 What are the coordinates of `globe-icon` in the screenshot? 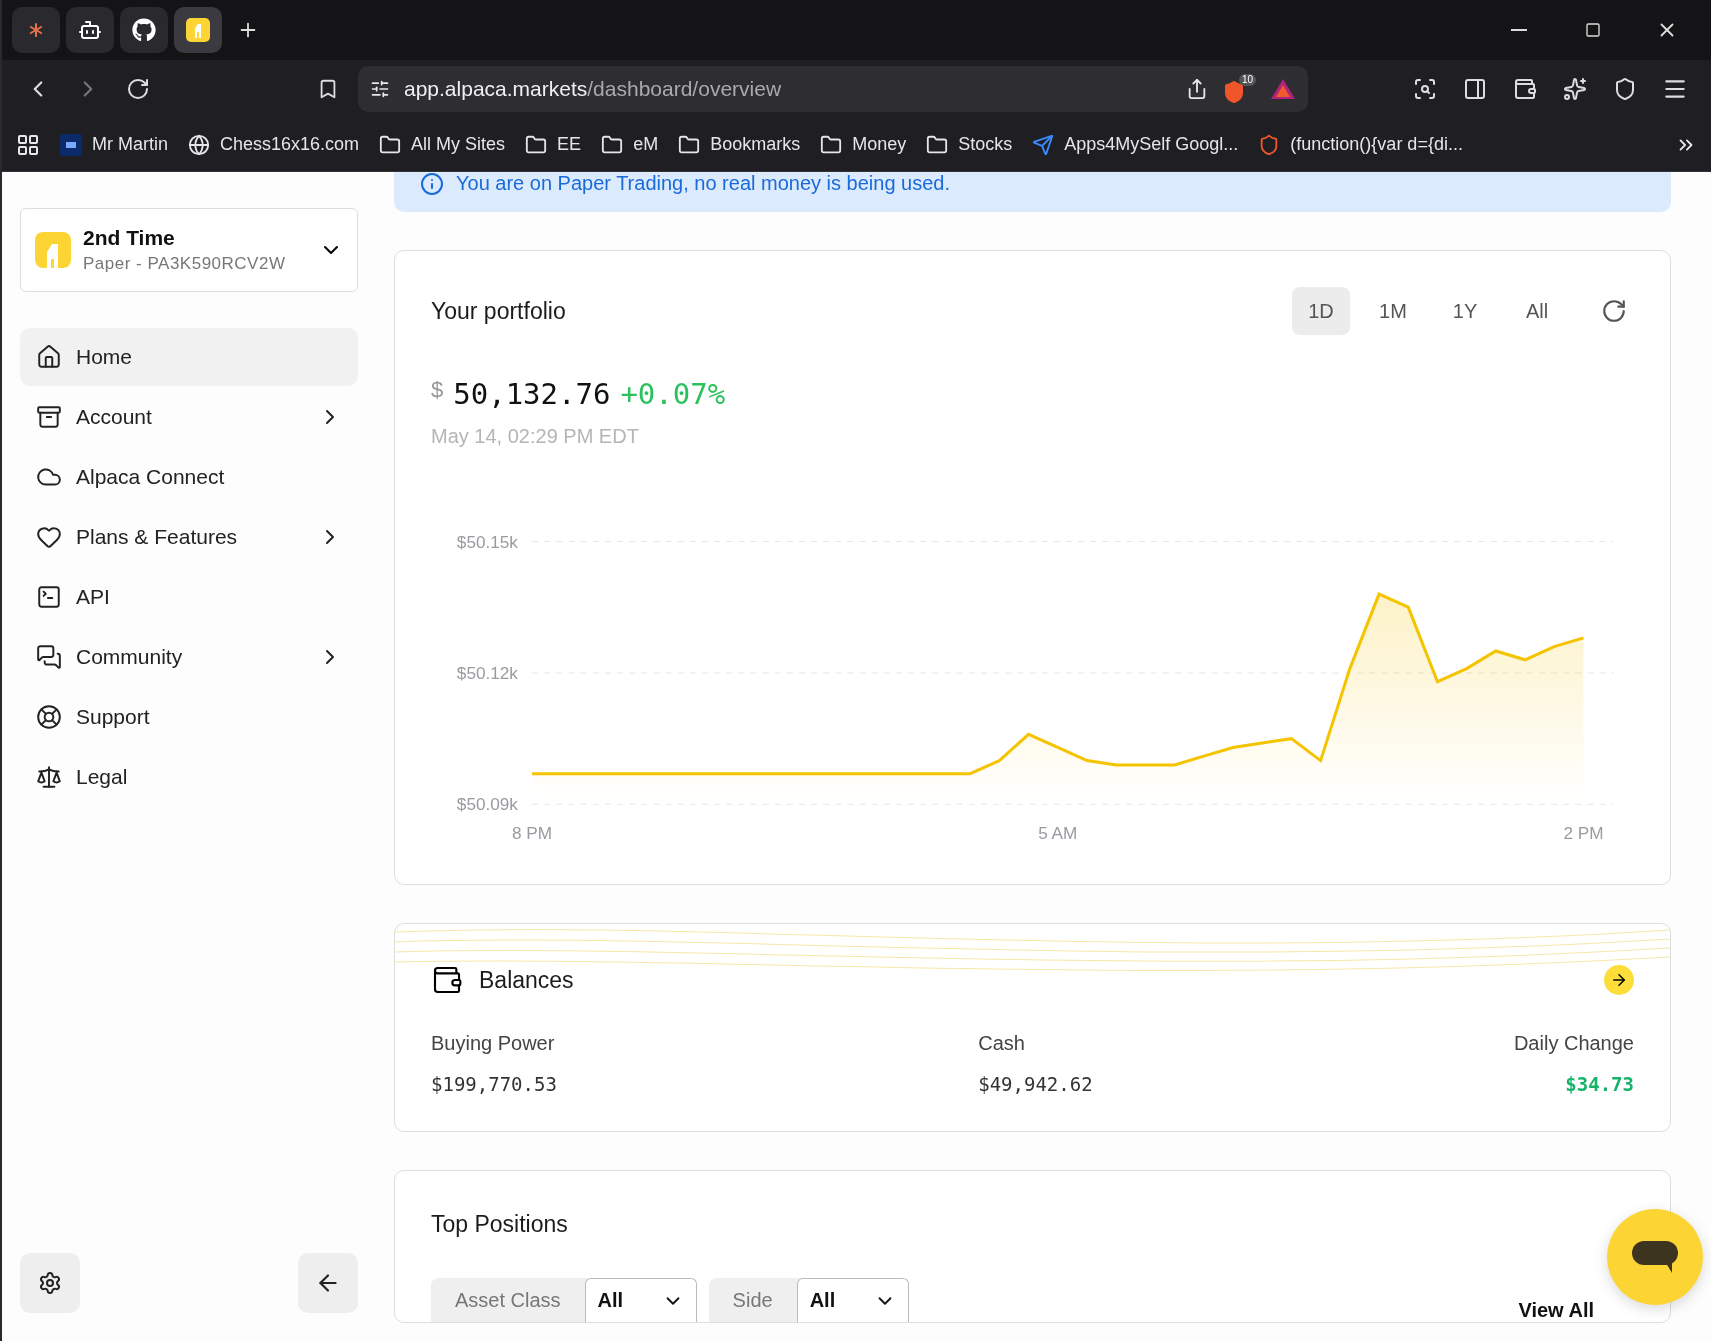 It's located at (199, 144).